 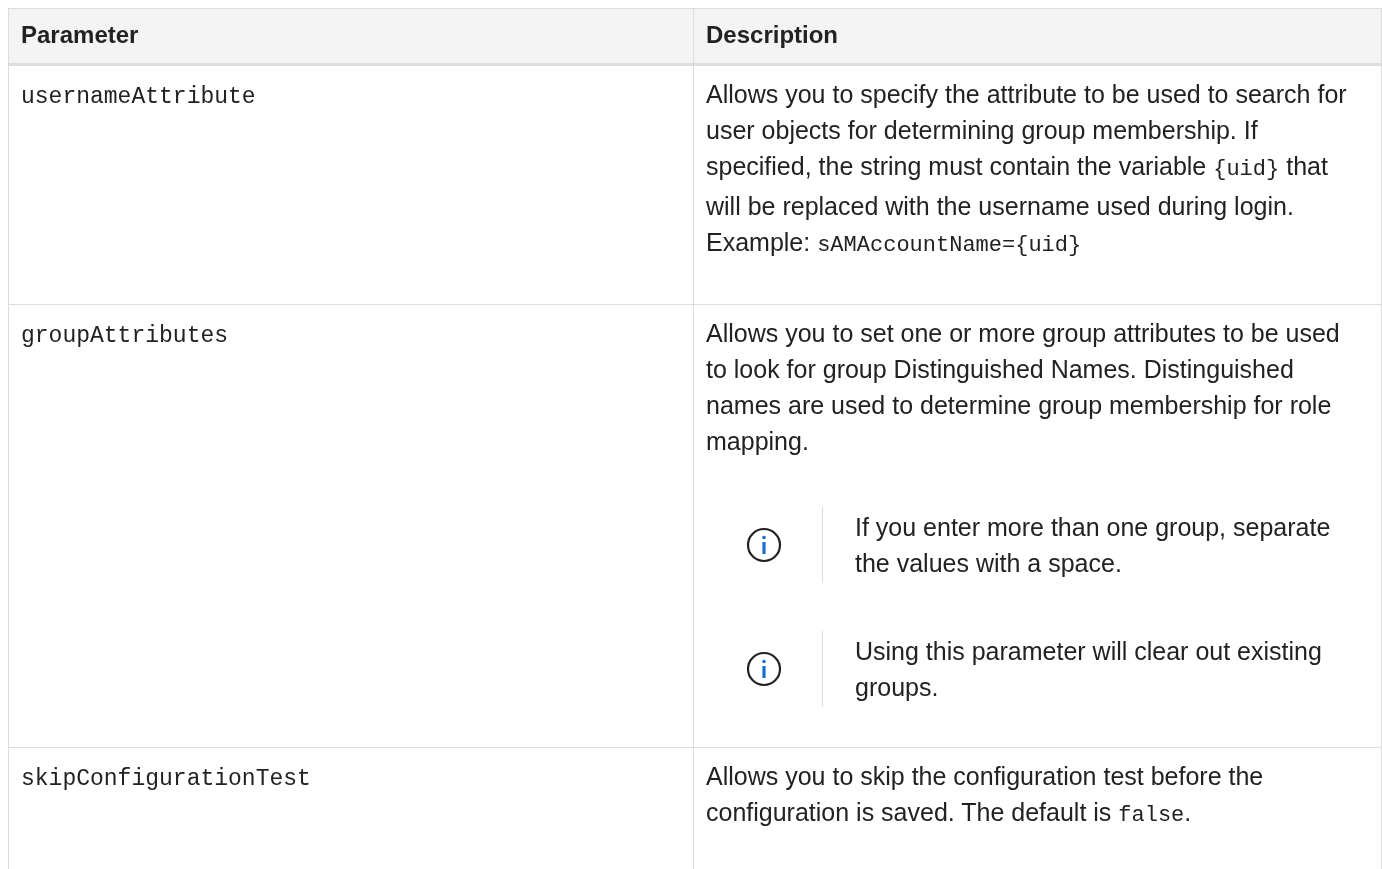 What do you see at coordinates (1086, 545) in the screenshot?
I see `note-text: If you enter more than one group, separate the values with a space.` at bounding box center [1086, 545].